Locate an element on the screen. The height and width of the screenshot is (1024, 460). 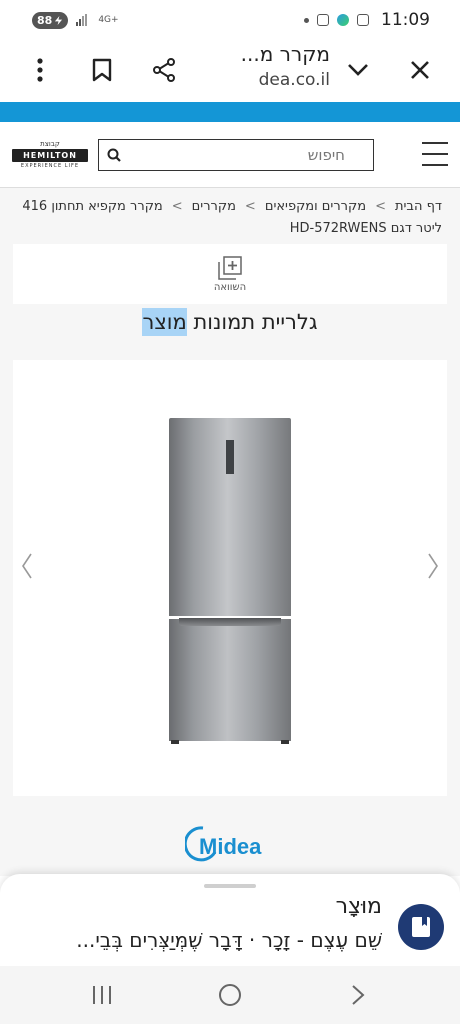
fridge-lower-door is located at coordinates (230, 680).